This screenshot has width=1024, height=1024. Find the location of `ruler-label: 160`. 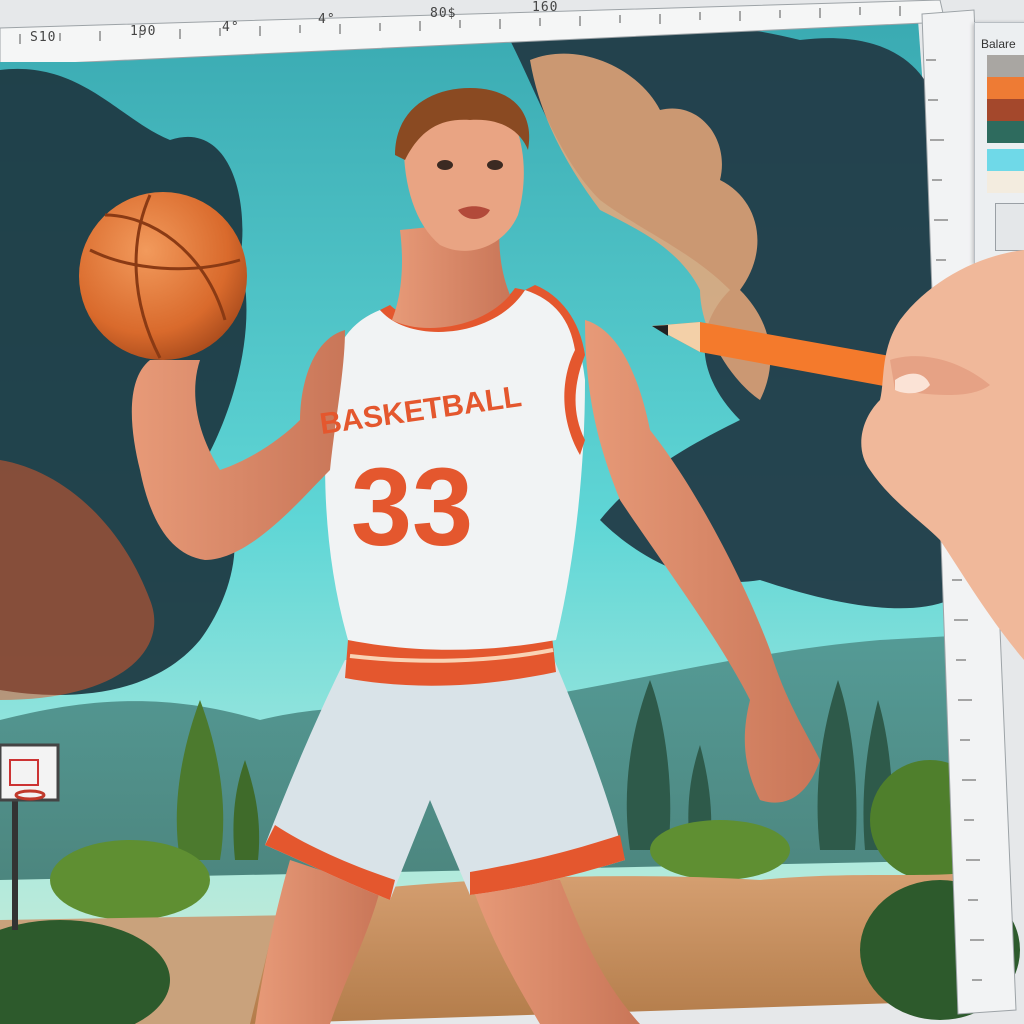

ruler-label: 160 is located at coordinates (545, 7).